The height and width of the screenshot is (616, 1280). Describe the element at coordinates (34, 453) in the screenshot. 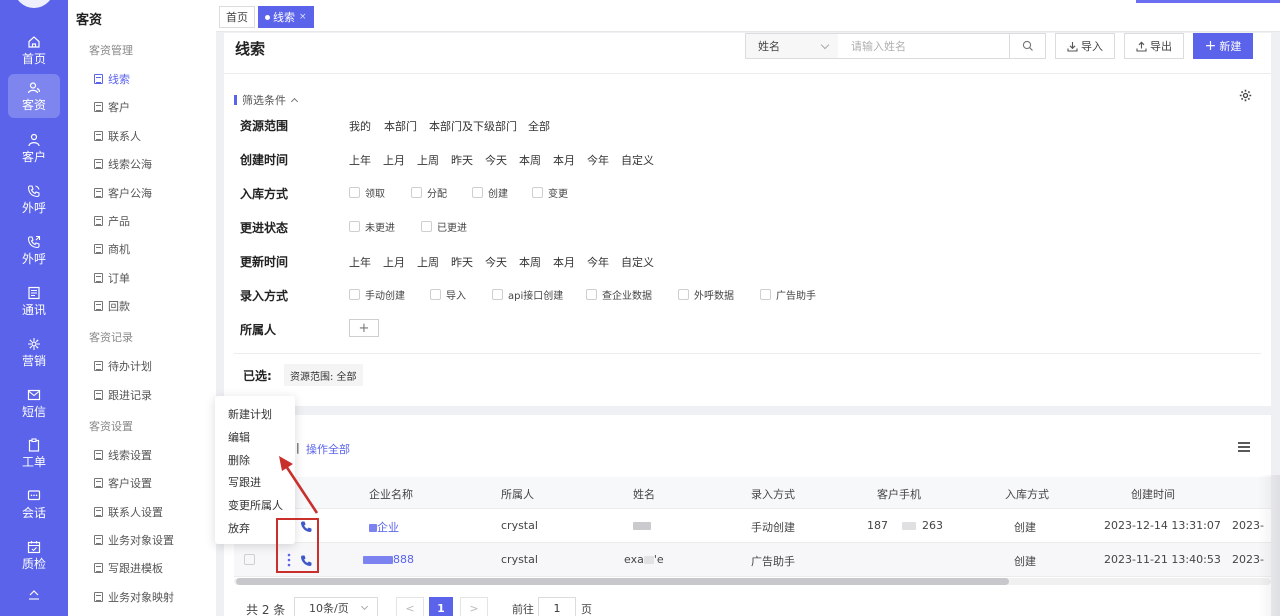

I see `nav-tickets: 工单` at that location.